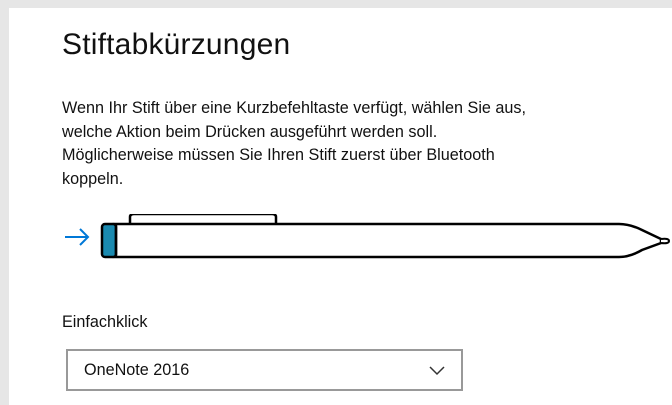 This screenshot has width=672, height=405. I want to click on chevron-down-icon, so click(437, 371).